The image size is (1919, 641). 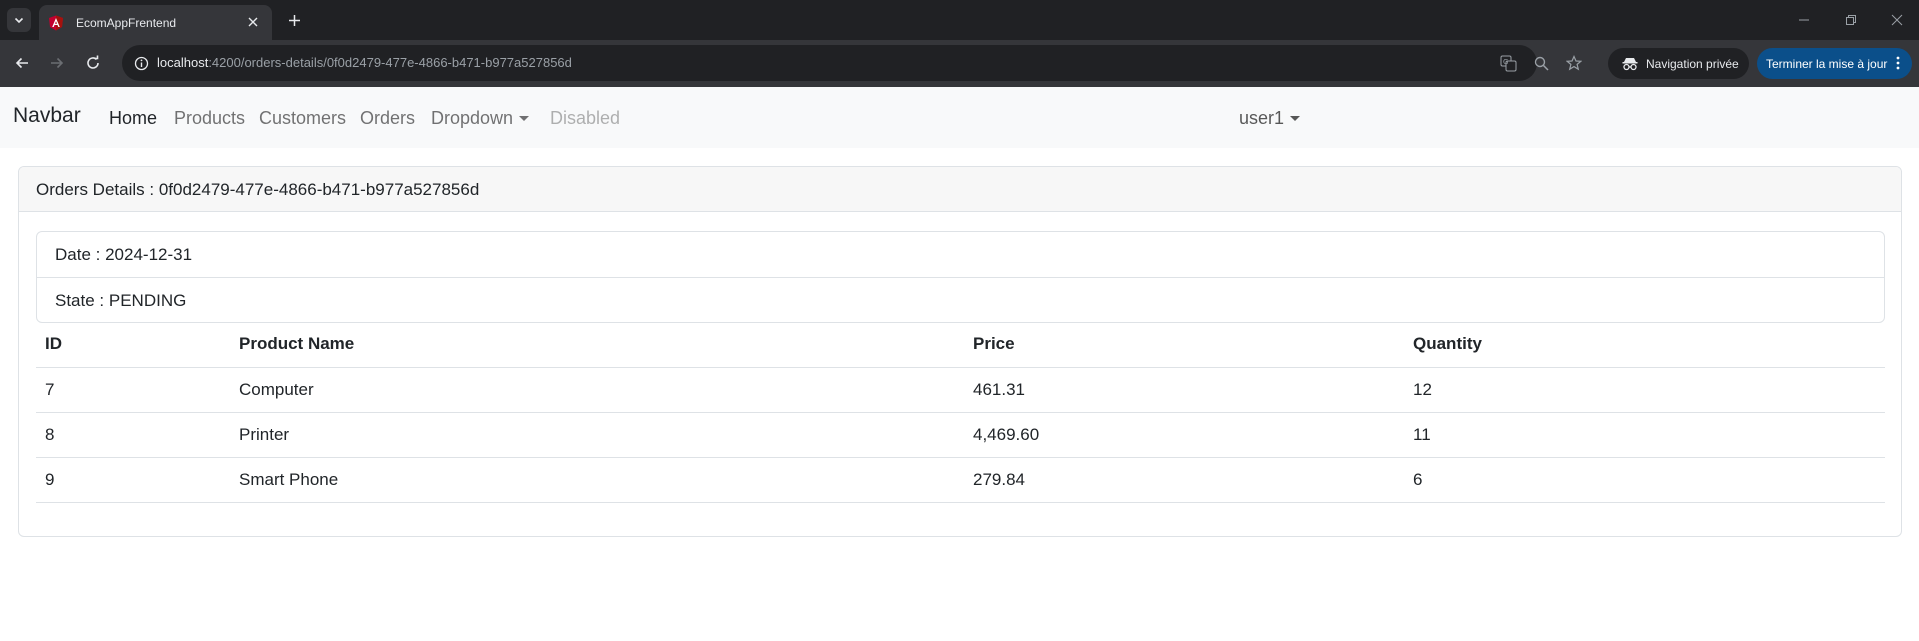 What do you see at coordinates (1184, 345) in the screenshot?
I see `column-header-price: Price` at bounding box center [1184, 345].